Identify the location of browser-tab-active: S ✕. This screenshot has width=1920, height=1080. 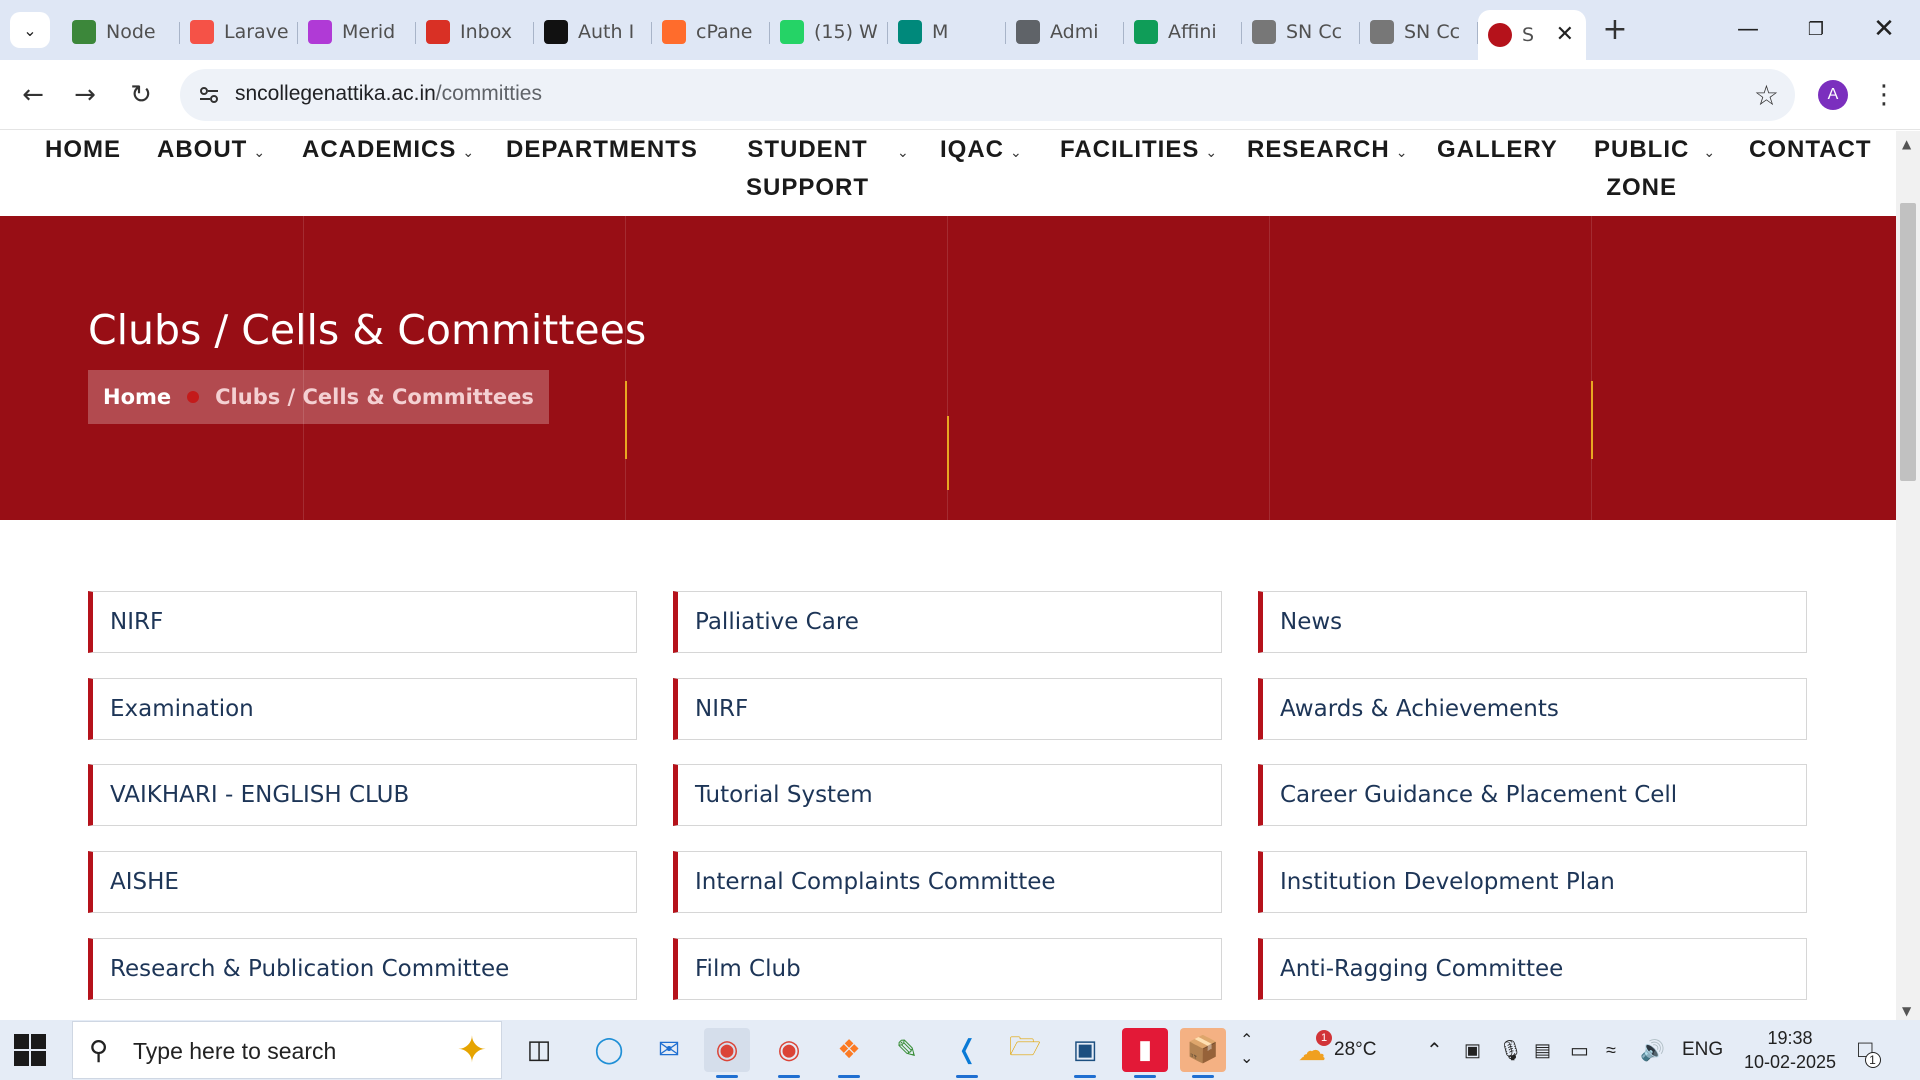
(1532, 35).